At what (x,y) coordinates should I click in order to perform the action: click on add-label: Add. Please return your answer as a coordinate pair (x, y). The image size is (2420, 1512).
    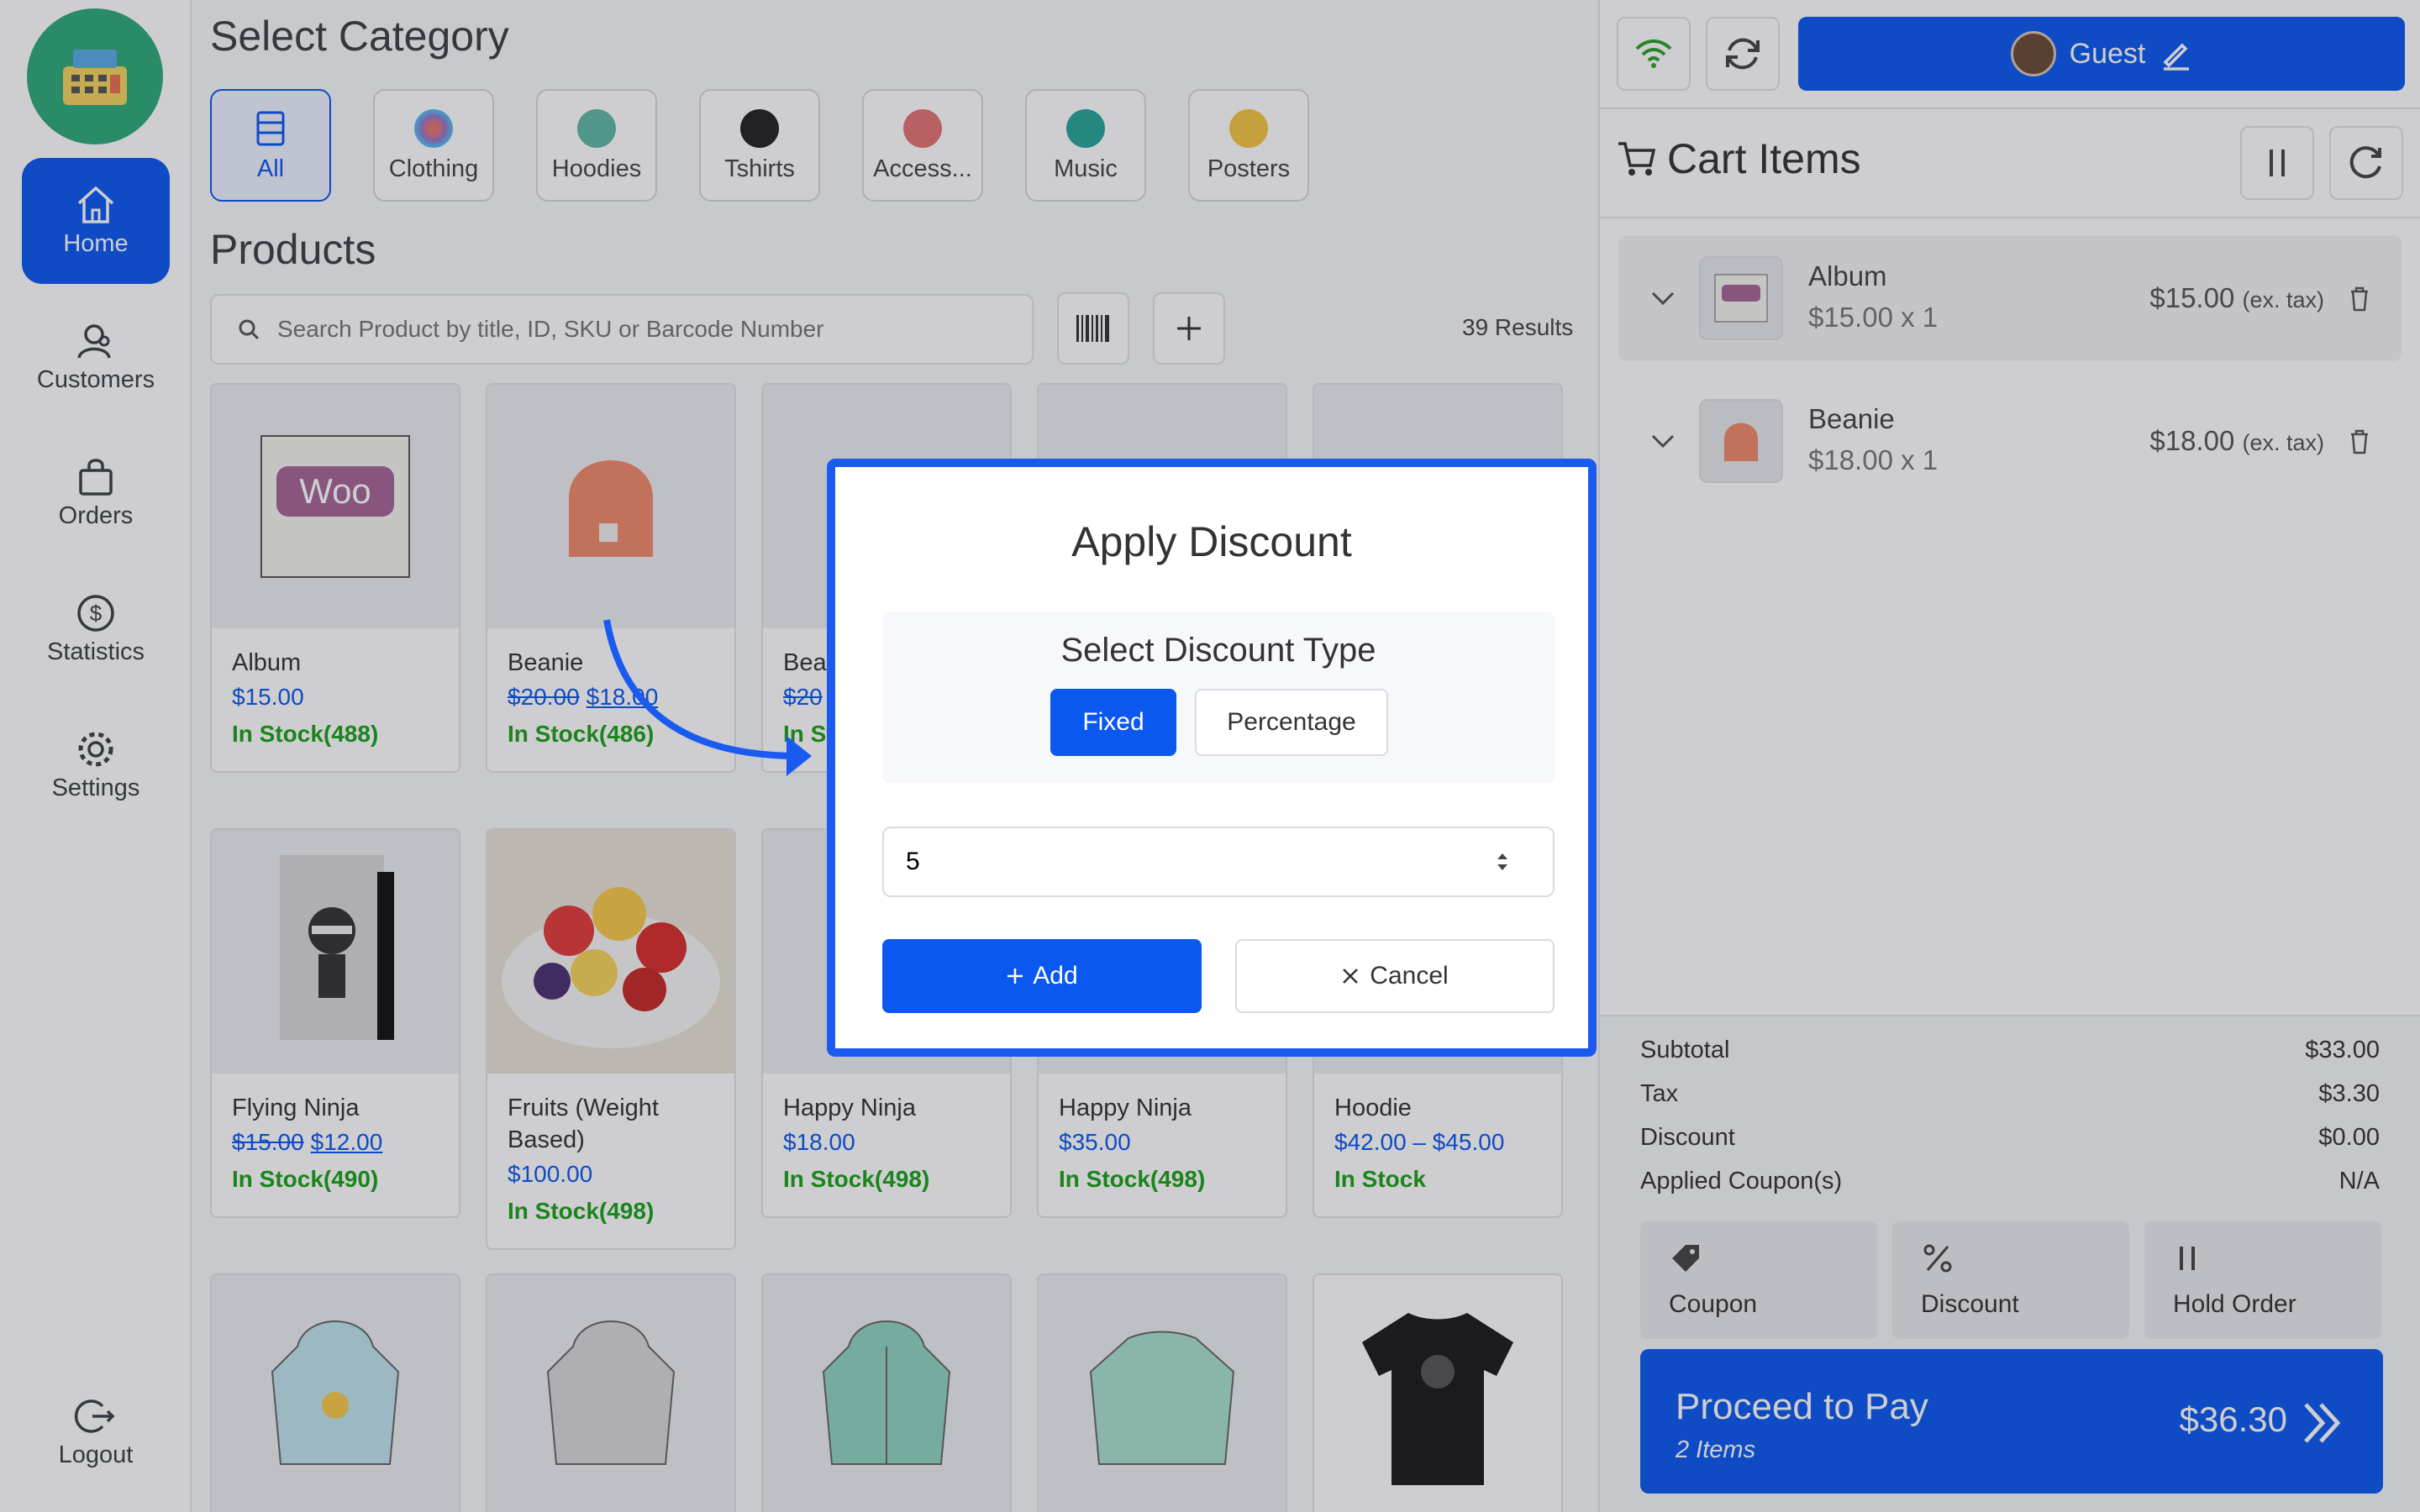
    Looking at the image, I should click on (1055, 976).